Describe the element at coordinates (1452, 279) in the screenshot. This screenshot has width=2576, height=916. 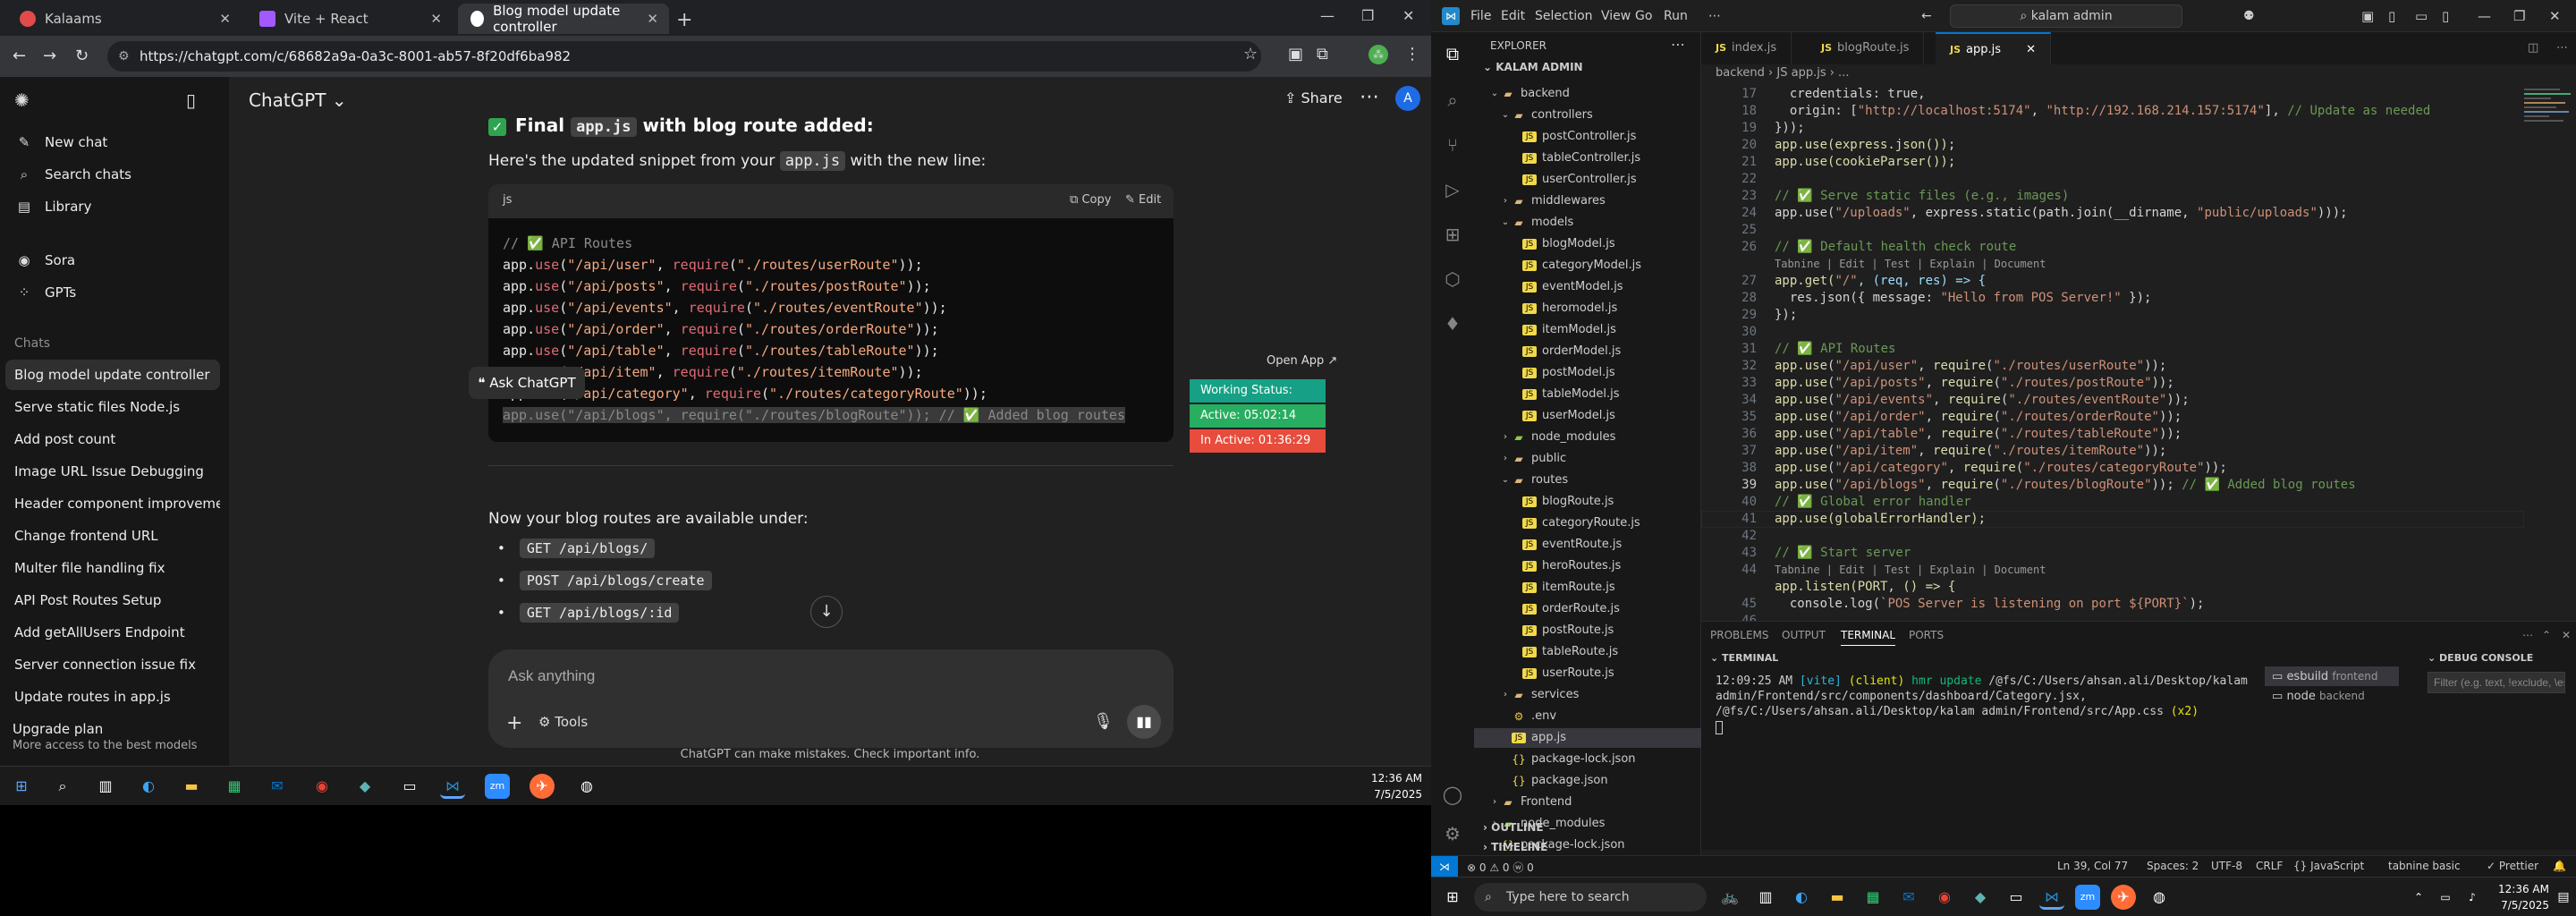
I see `docker-icon: ⬡` at that location.